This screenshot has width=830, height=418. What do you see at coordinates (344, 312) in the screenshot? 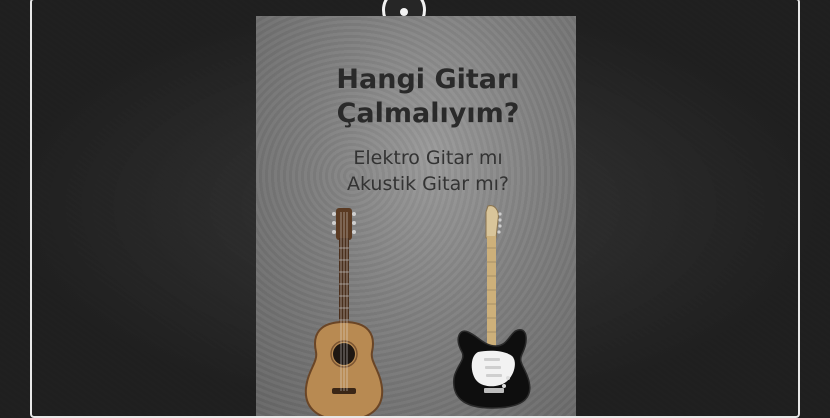
I see `acoustic-guitar-icon` at bounding box center [344, 312].